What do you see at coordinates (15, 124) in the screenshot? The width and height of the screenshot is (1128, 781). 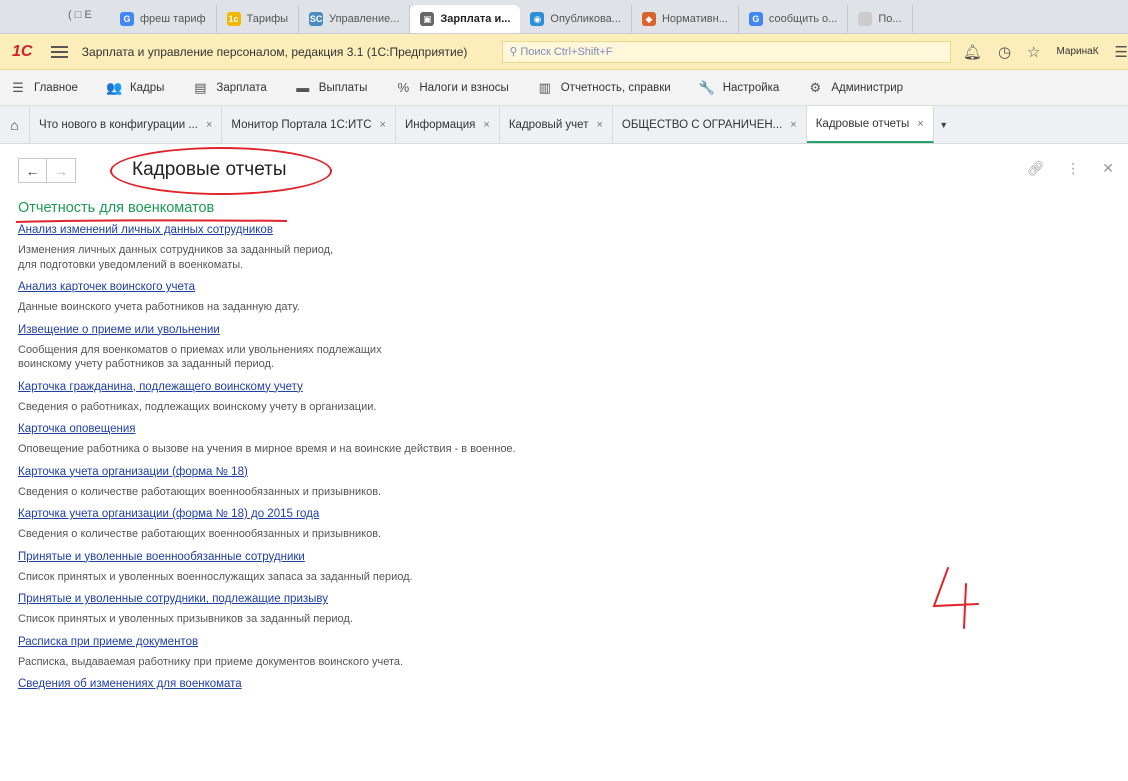 I see `home-icon: ⌂` at bounding box center [15, 124].